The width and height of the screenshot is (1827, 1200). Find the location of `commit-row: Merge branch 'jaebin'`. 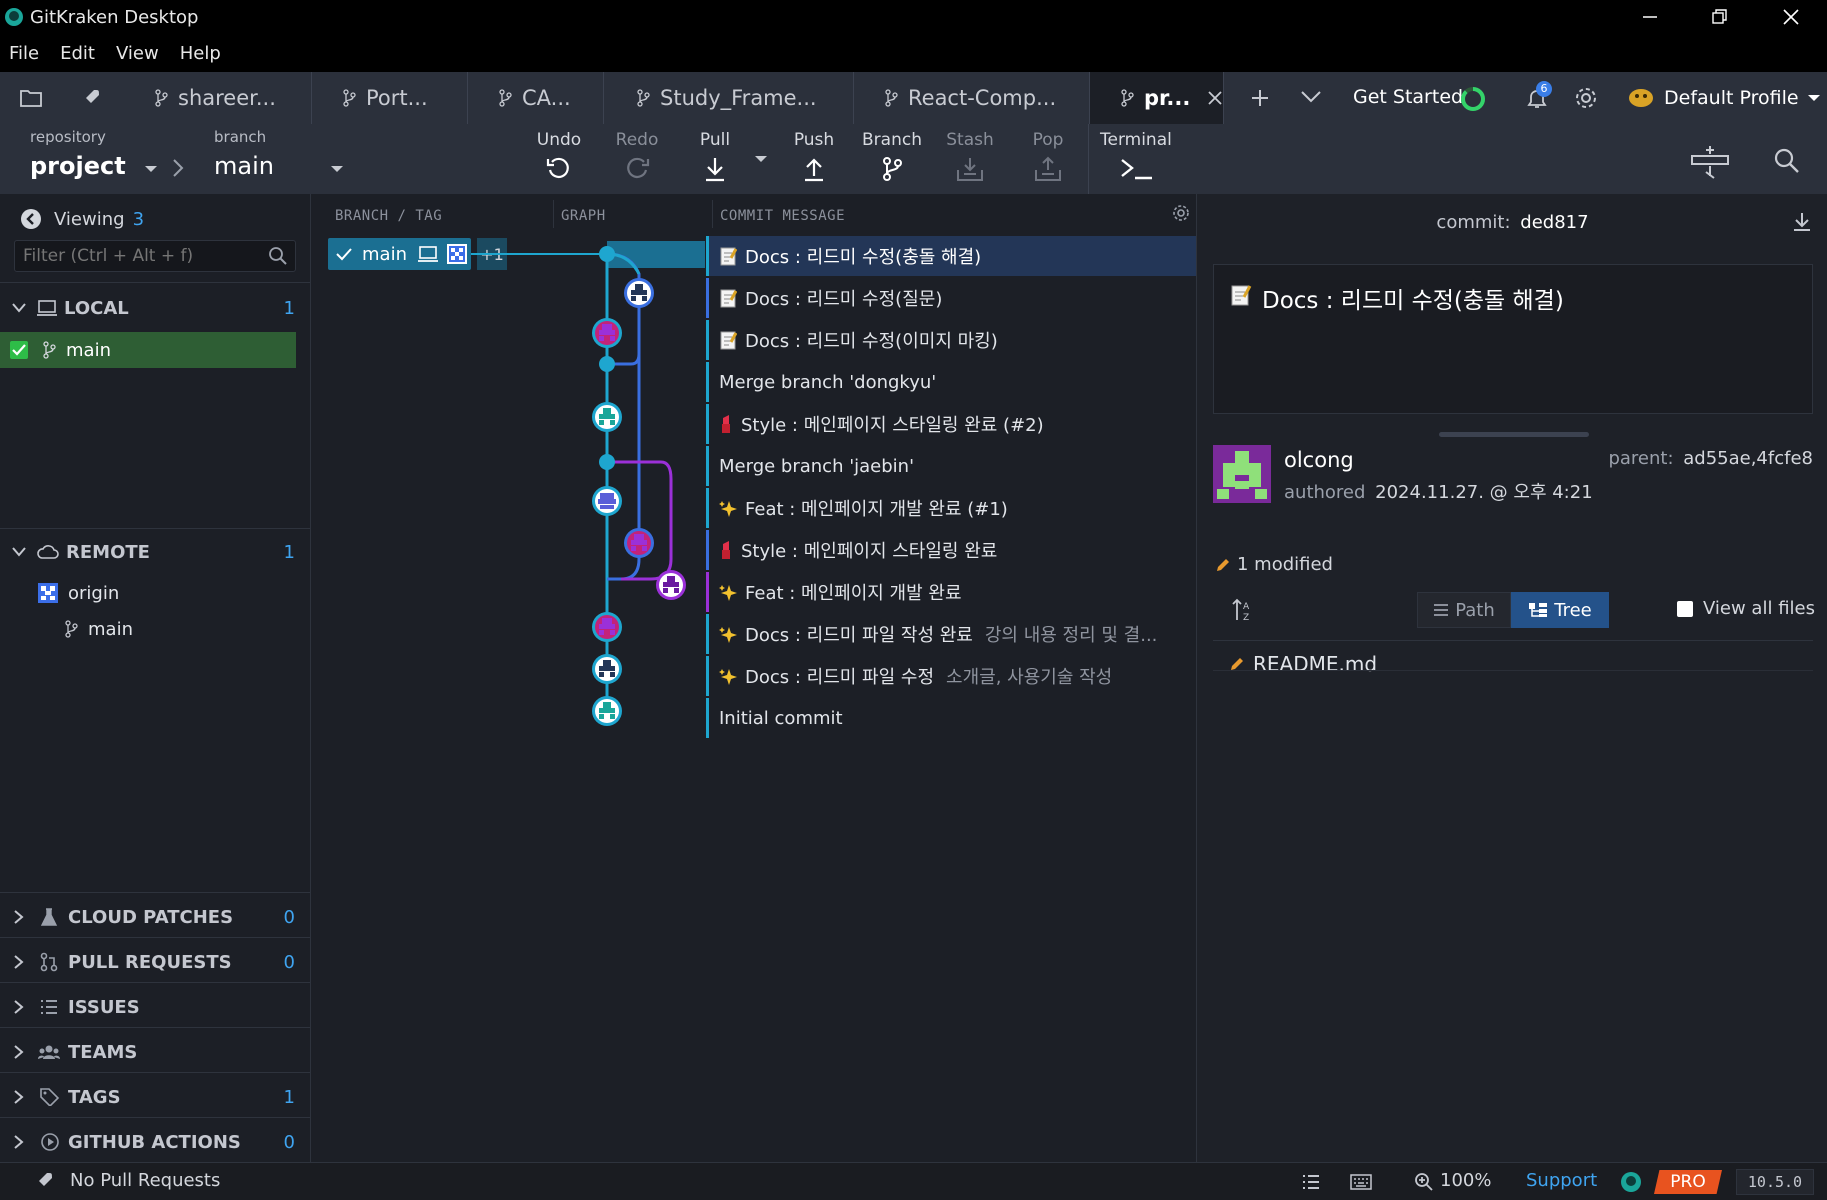

commit-row: Merge branch 'jaebin' is located at coordinates (951, 466).